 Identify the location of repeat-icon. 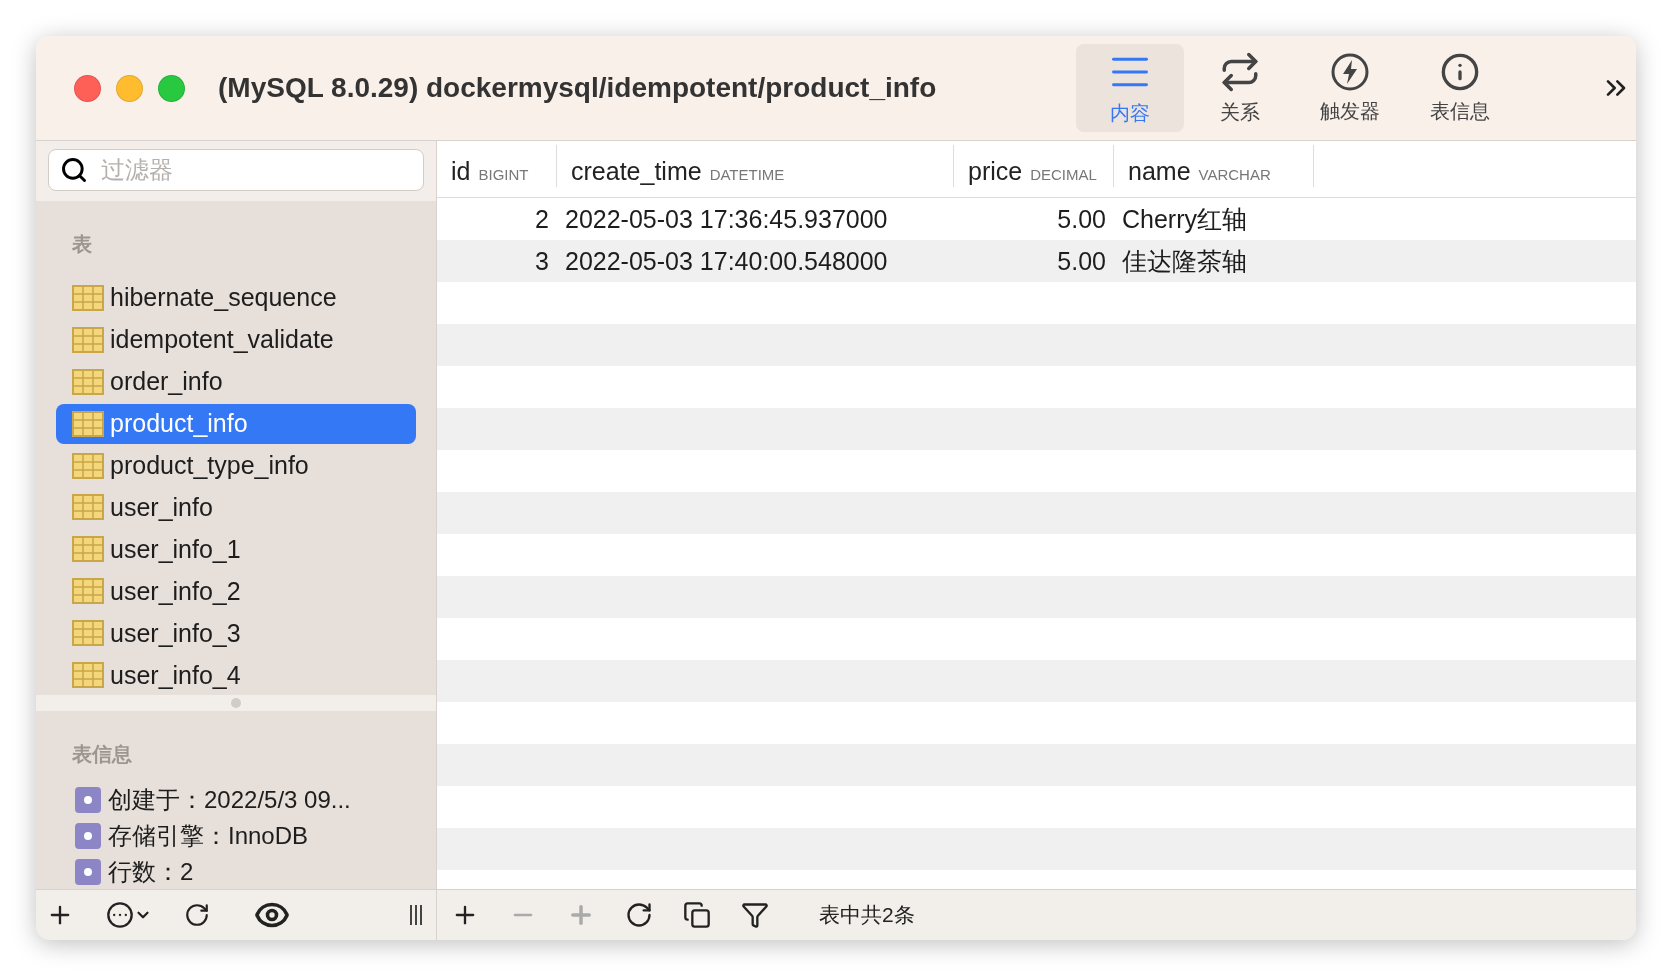
(1240, 71).